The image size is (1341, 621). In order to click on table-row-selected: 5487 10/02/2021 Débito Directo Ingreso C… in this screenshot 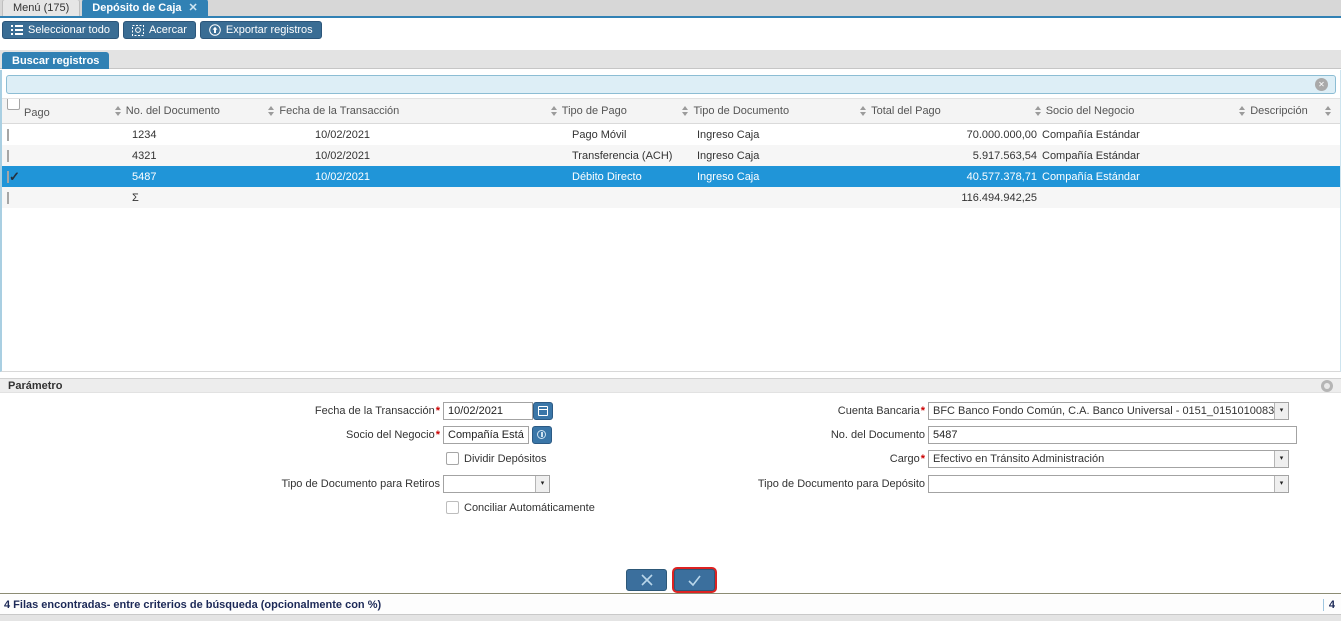, I will do `click(671, 176)`.